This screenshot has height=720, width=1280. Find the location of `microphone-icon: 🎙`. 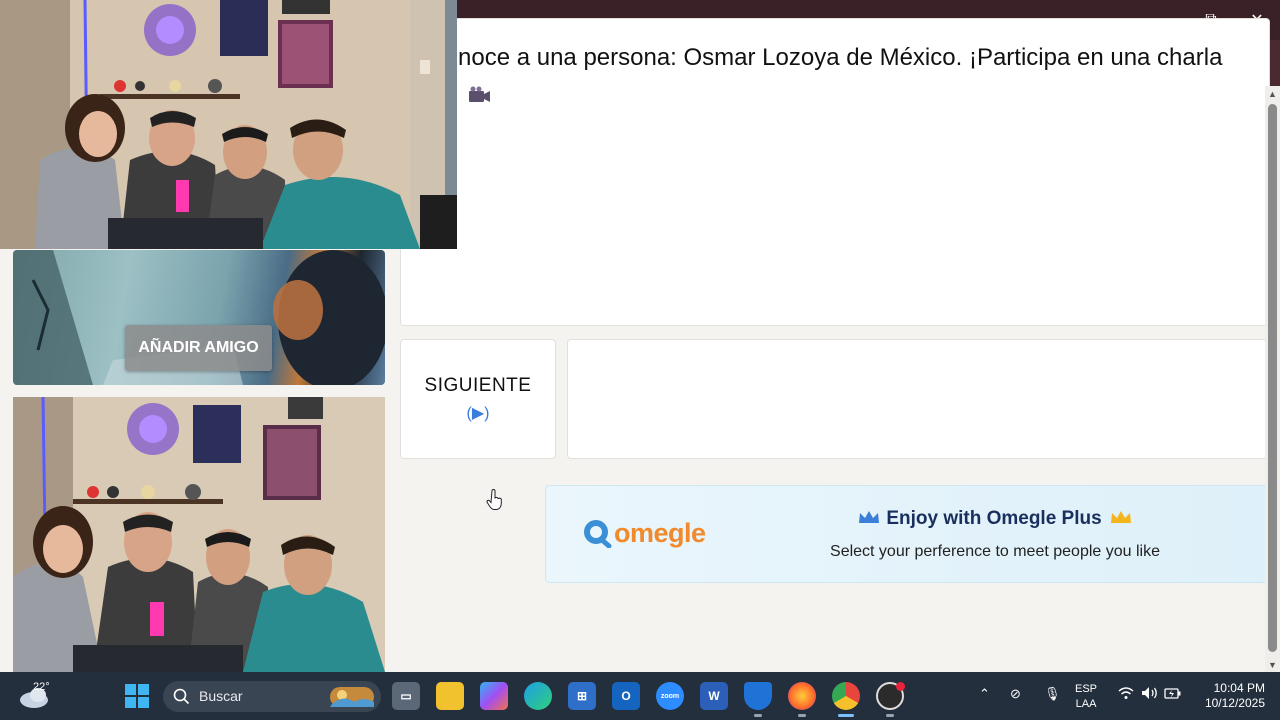

microphone-icon: 🎙 is located at coordinates (1052, 694).